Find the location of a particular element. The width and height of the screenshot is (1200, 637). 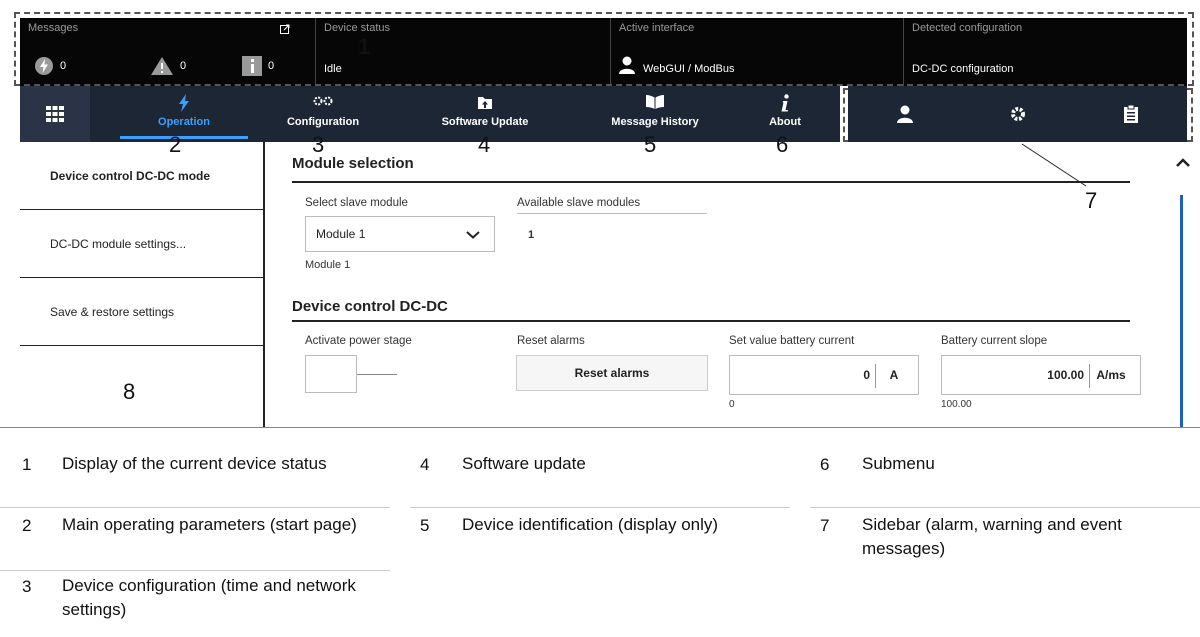

legend-number: 3 is located at coordinates (27, 586).